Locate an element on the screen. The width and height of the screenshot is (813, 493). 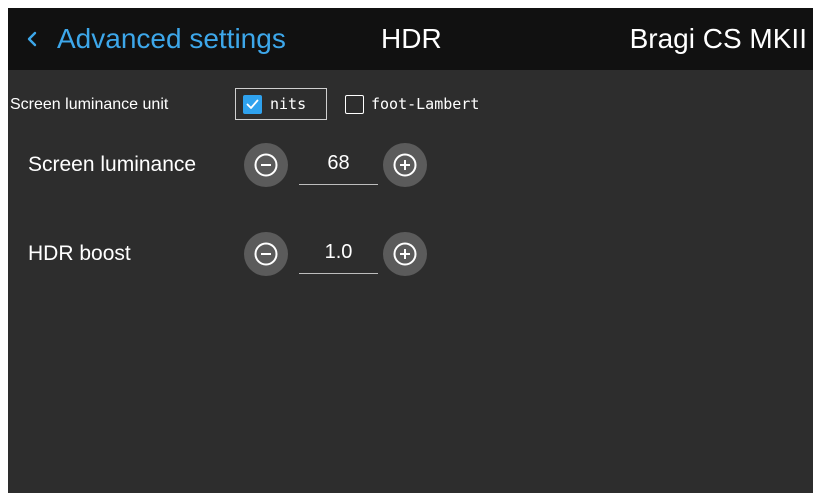
luminance-unit-row: Screen luminance unit nits foot-Lambert is located at coordinates (410, 105).